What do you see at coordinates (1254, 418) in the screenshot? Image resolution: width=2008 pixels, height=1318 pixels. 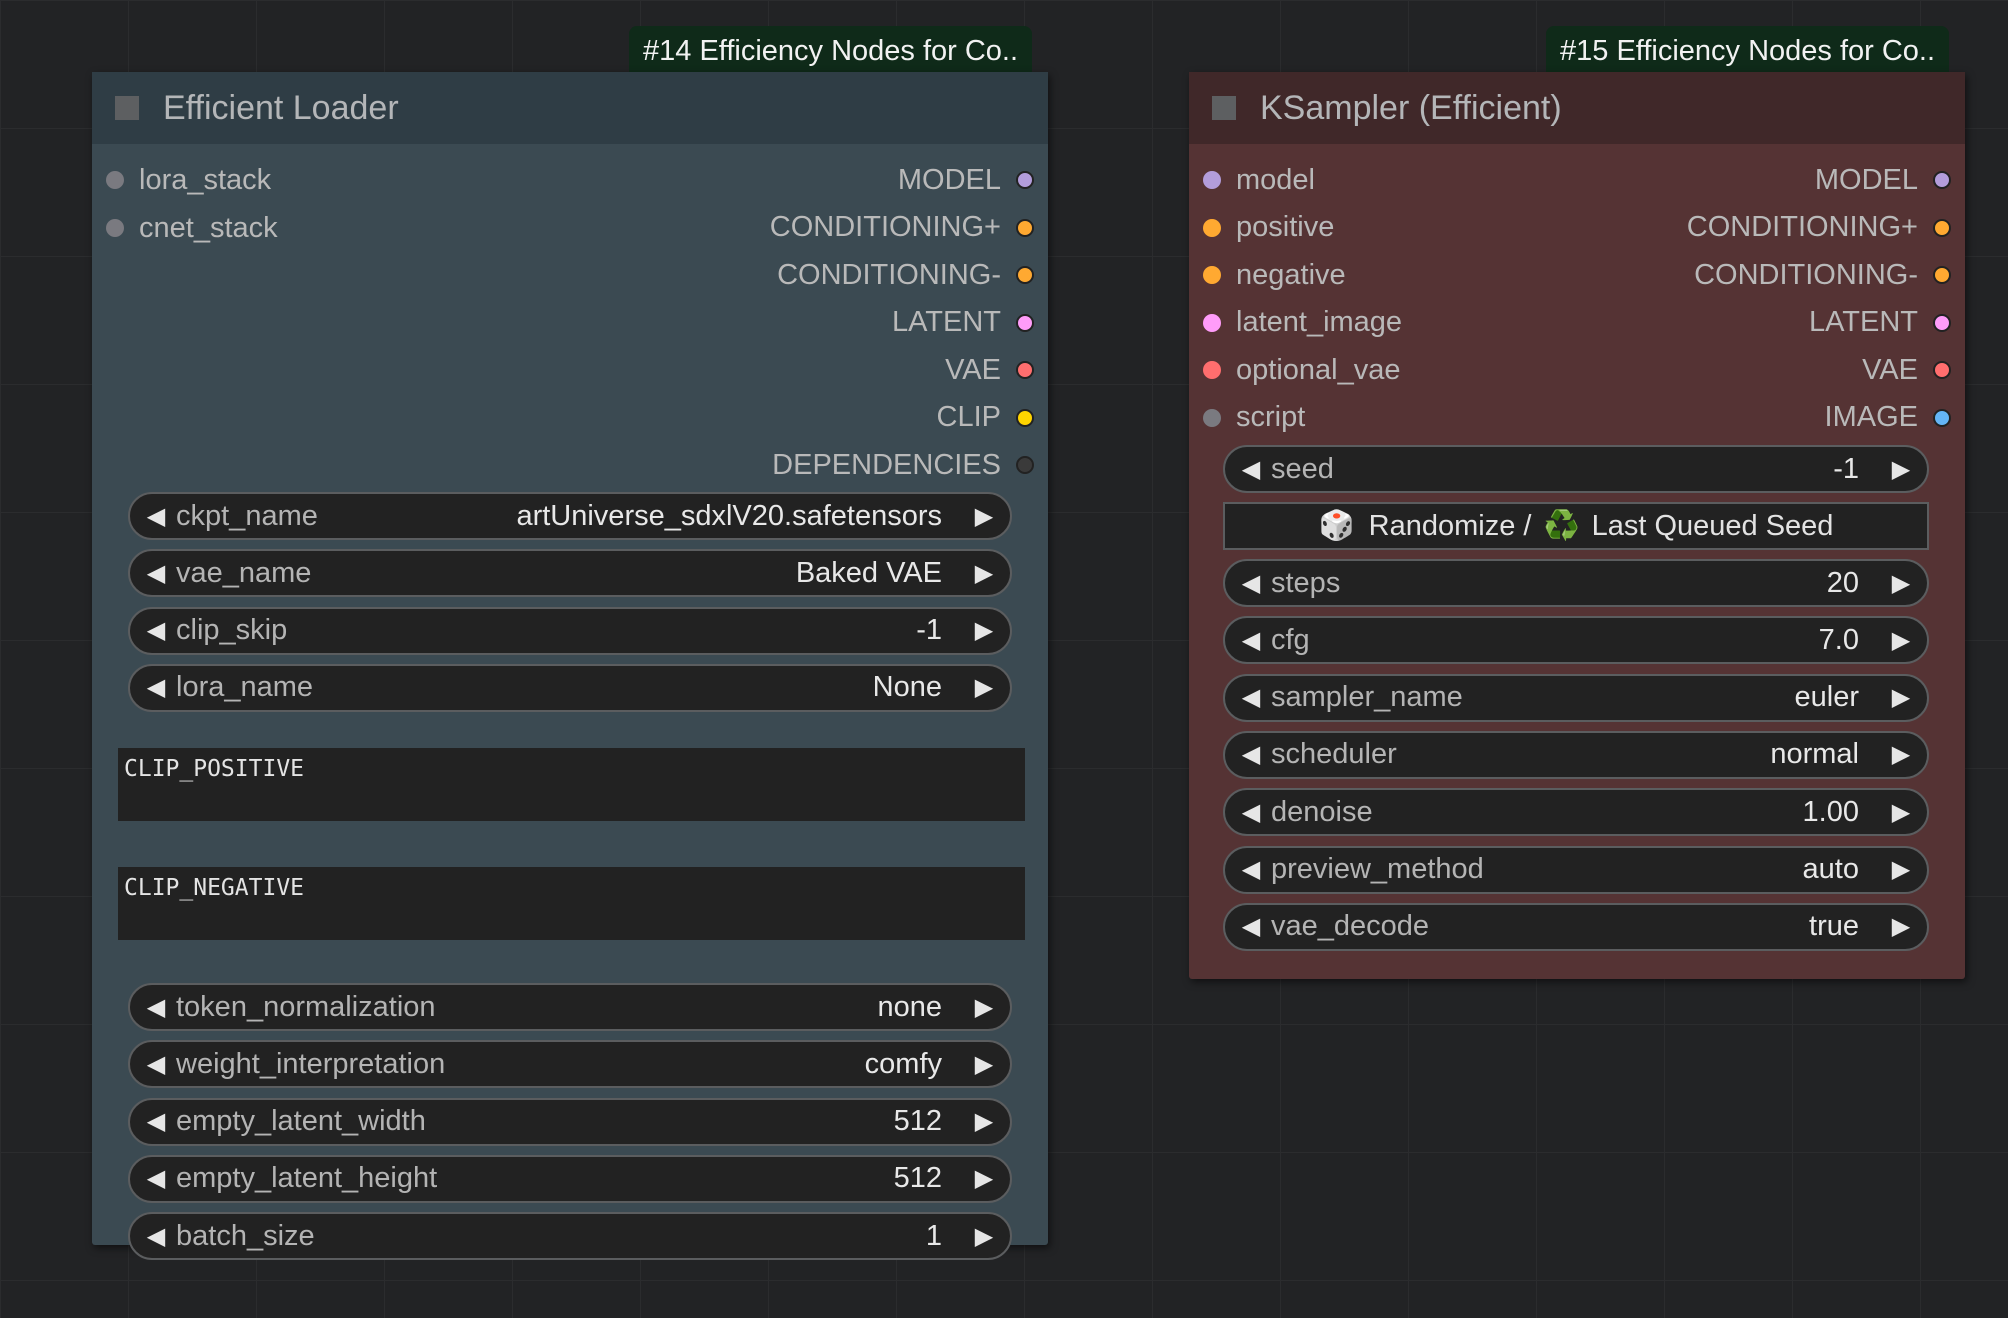 I see `input-slot: script` at bounding box center [1254, 418].